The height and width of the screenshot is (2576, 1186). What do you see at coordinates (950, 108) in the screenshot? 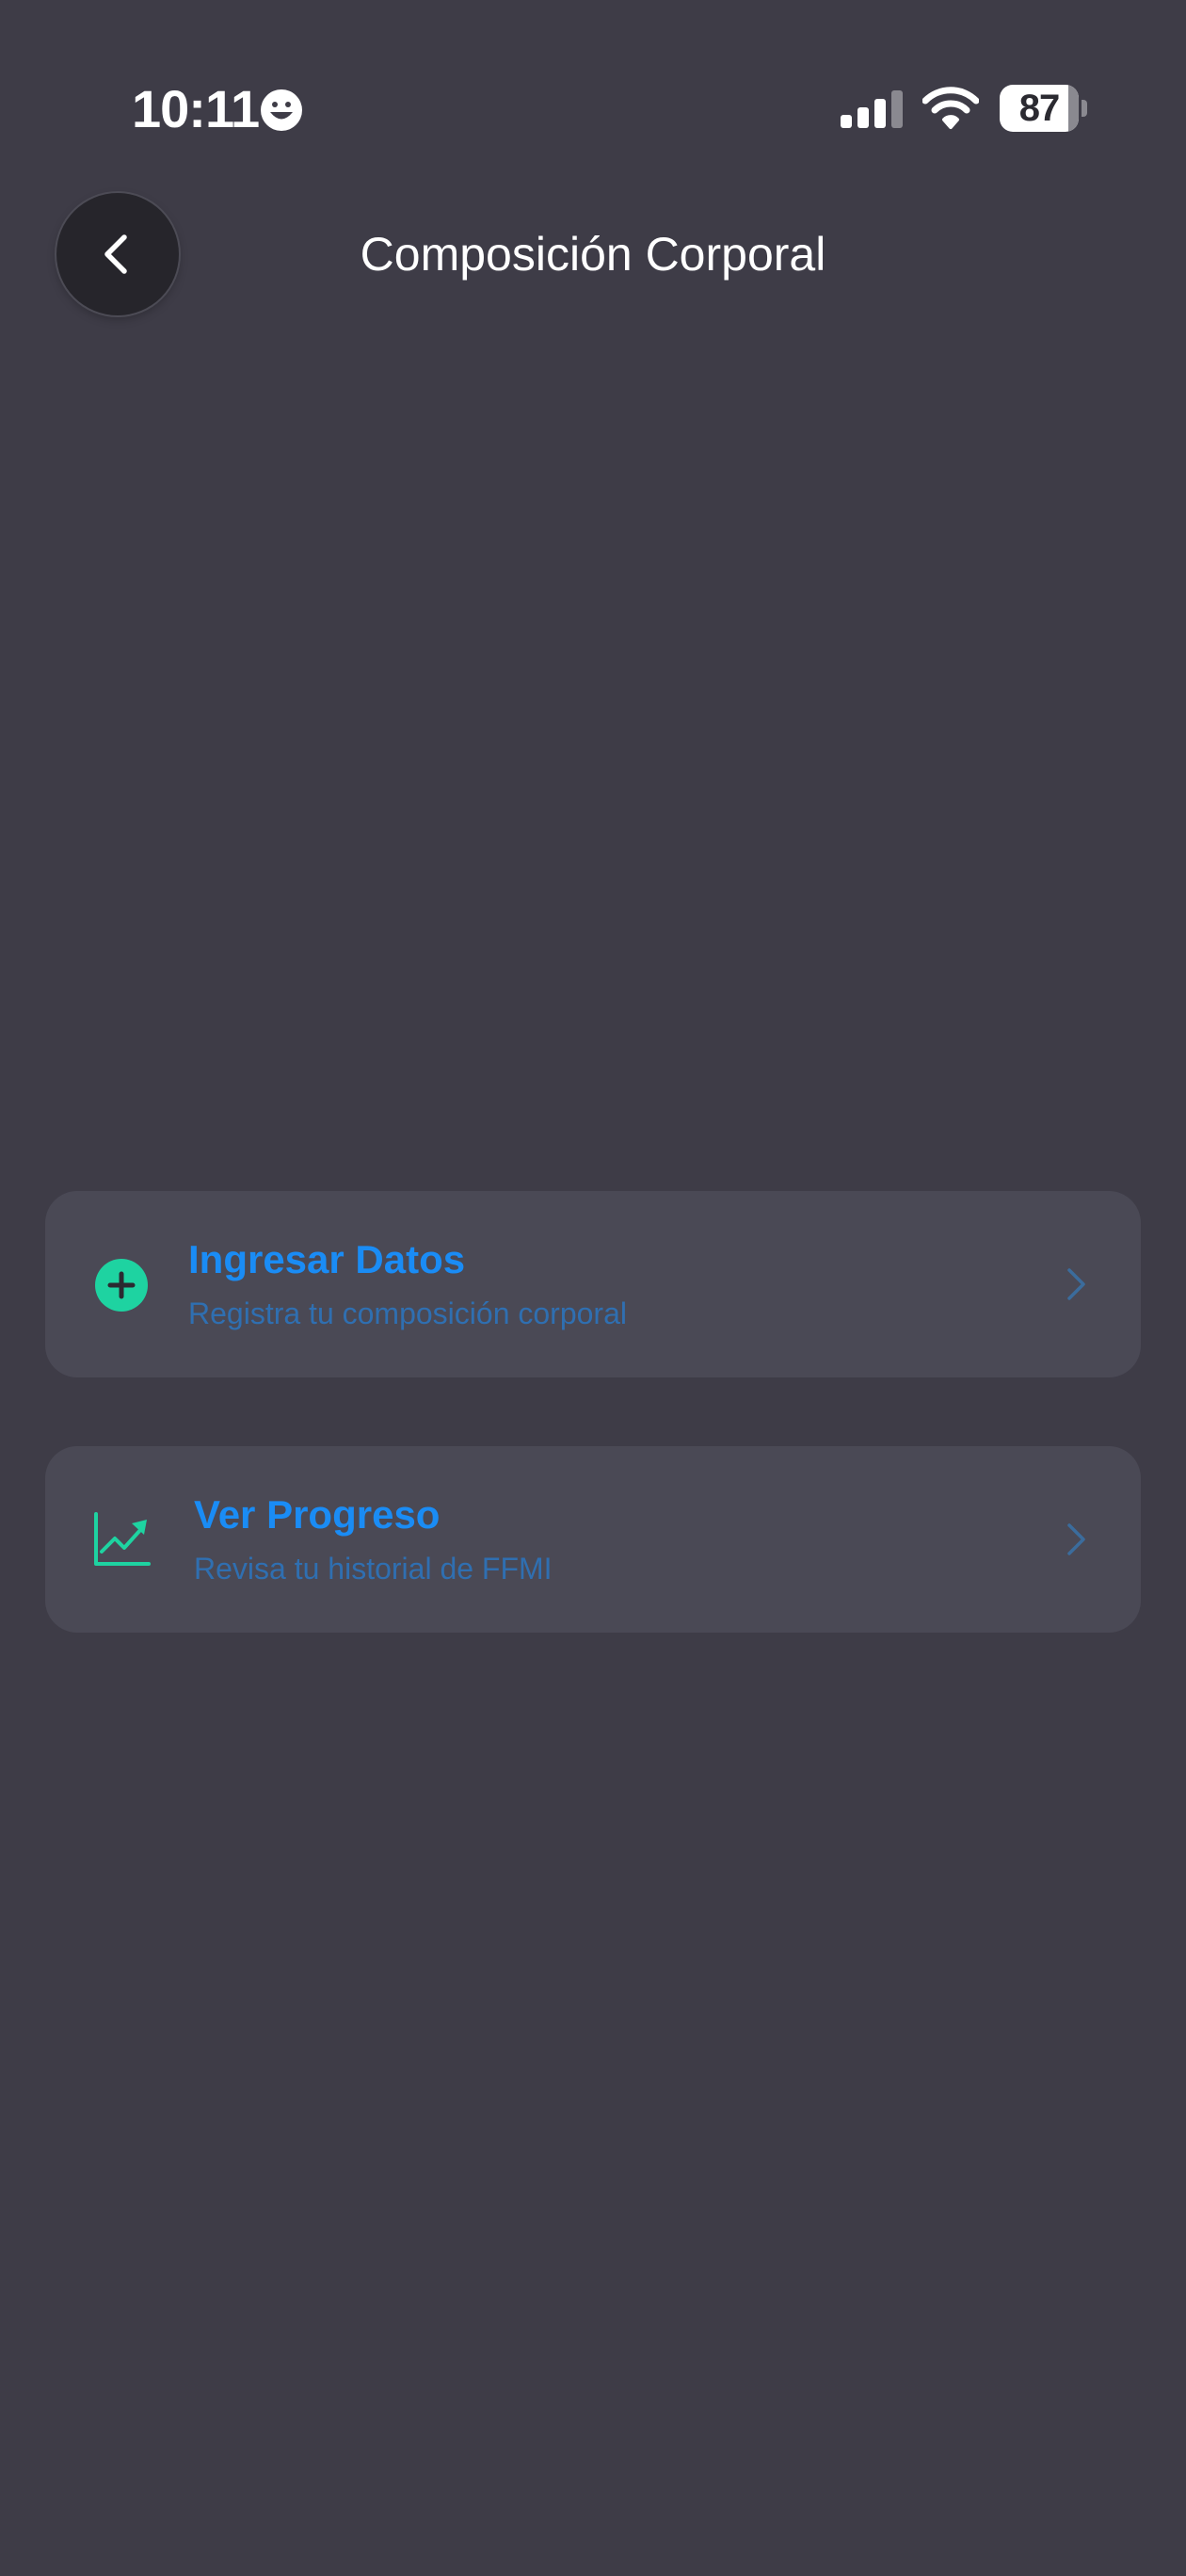
I see `wifi-icon` at bounding box center [950, 108].